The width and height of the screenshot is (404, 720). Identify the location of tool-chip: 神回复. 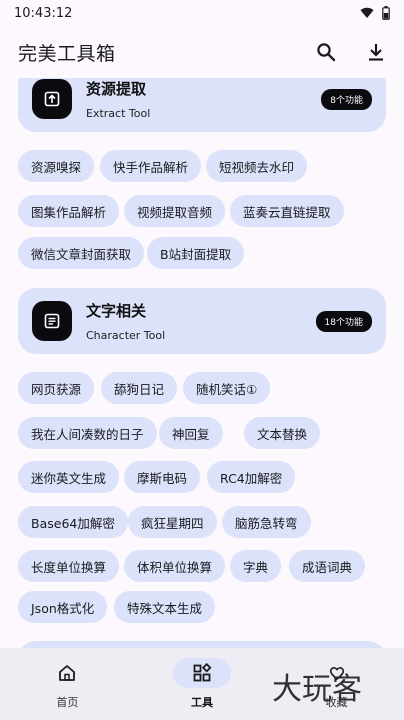
(191, 433).